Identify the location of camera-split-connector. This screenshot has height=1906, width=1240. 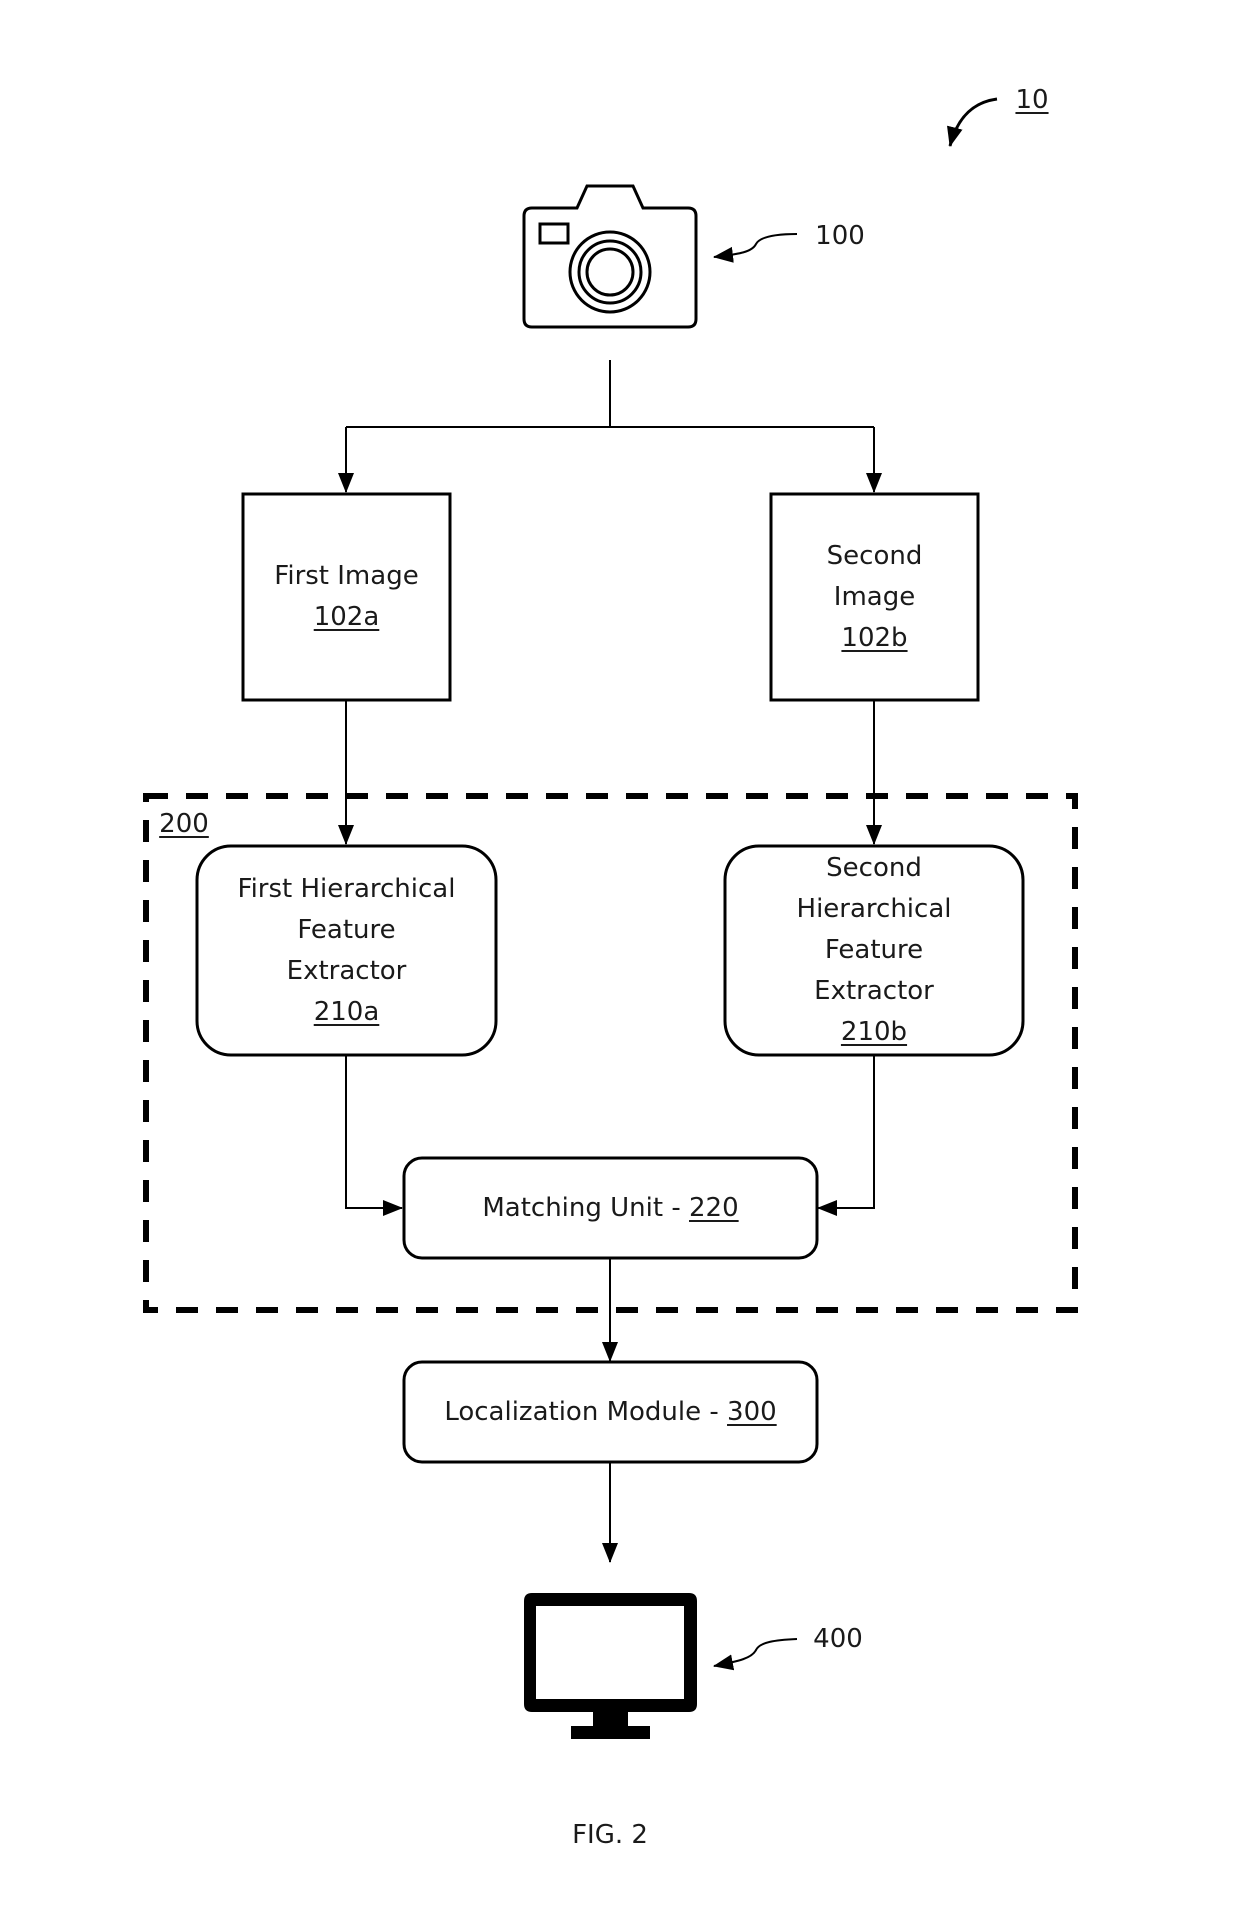
(610, 426).